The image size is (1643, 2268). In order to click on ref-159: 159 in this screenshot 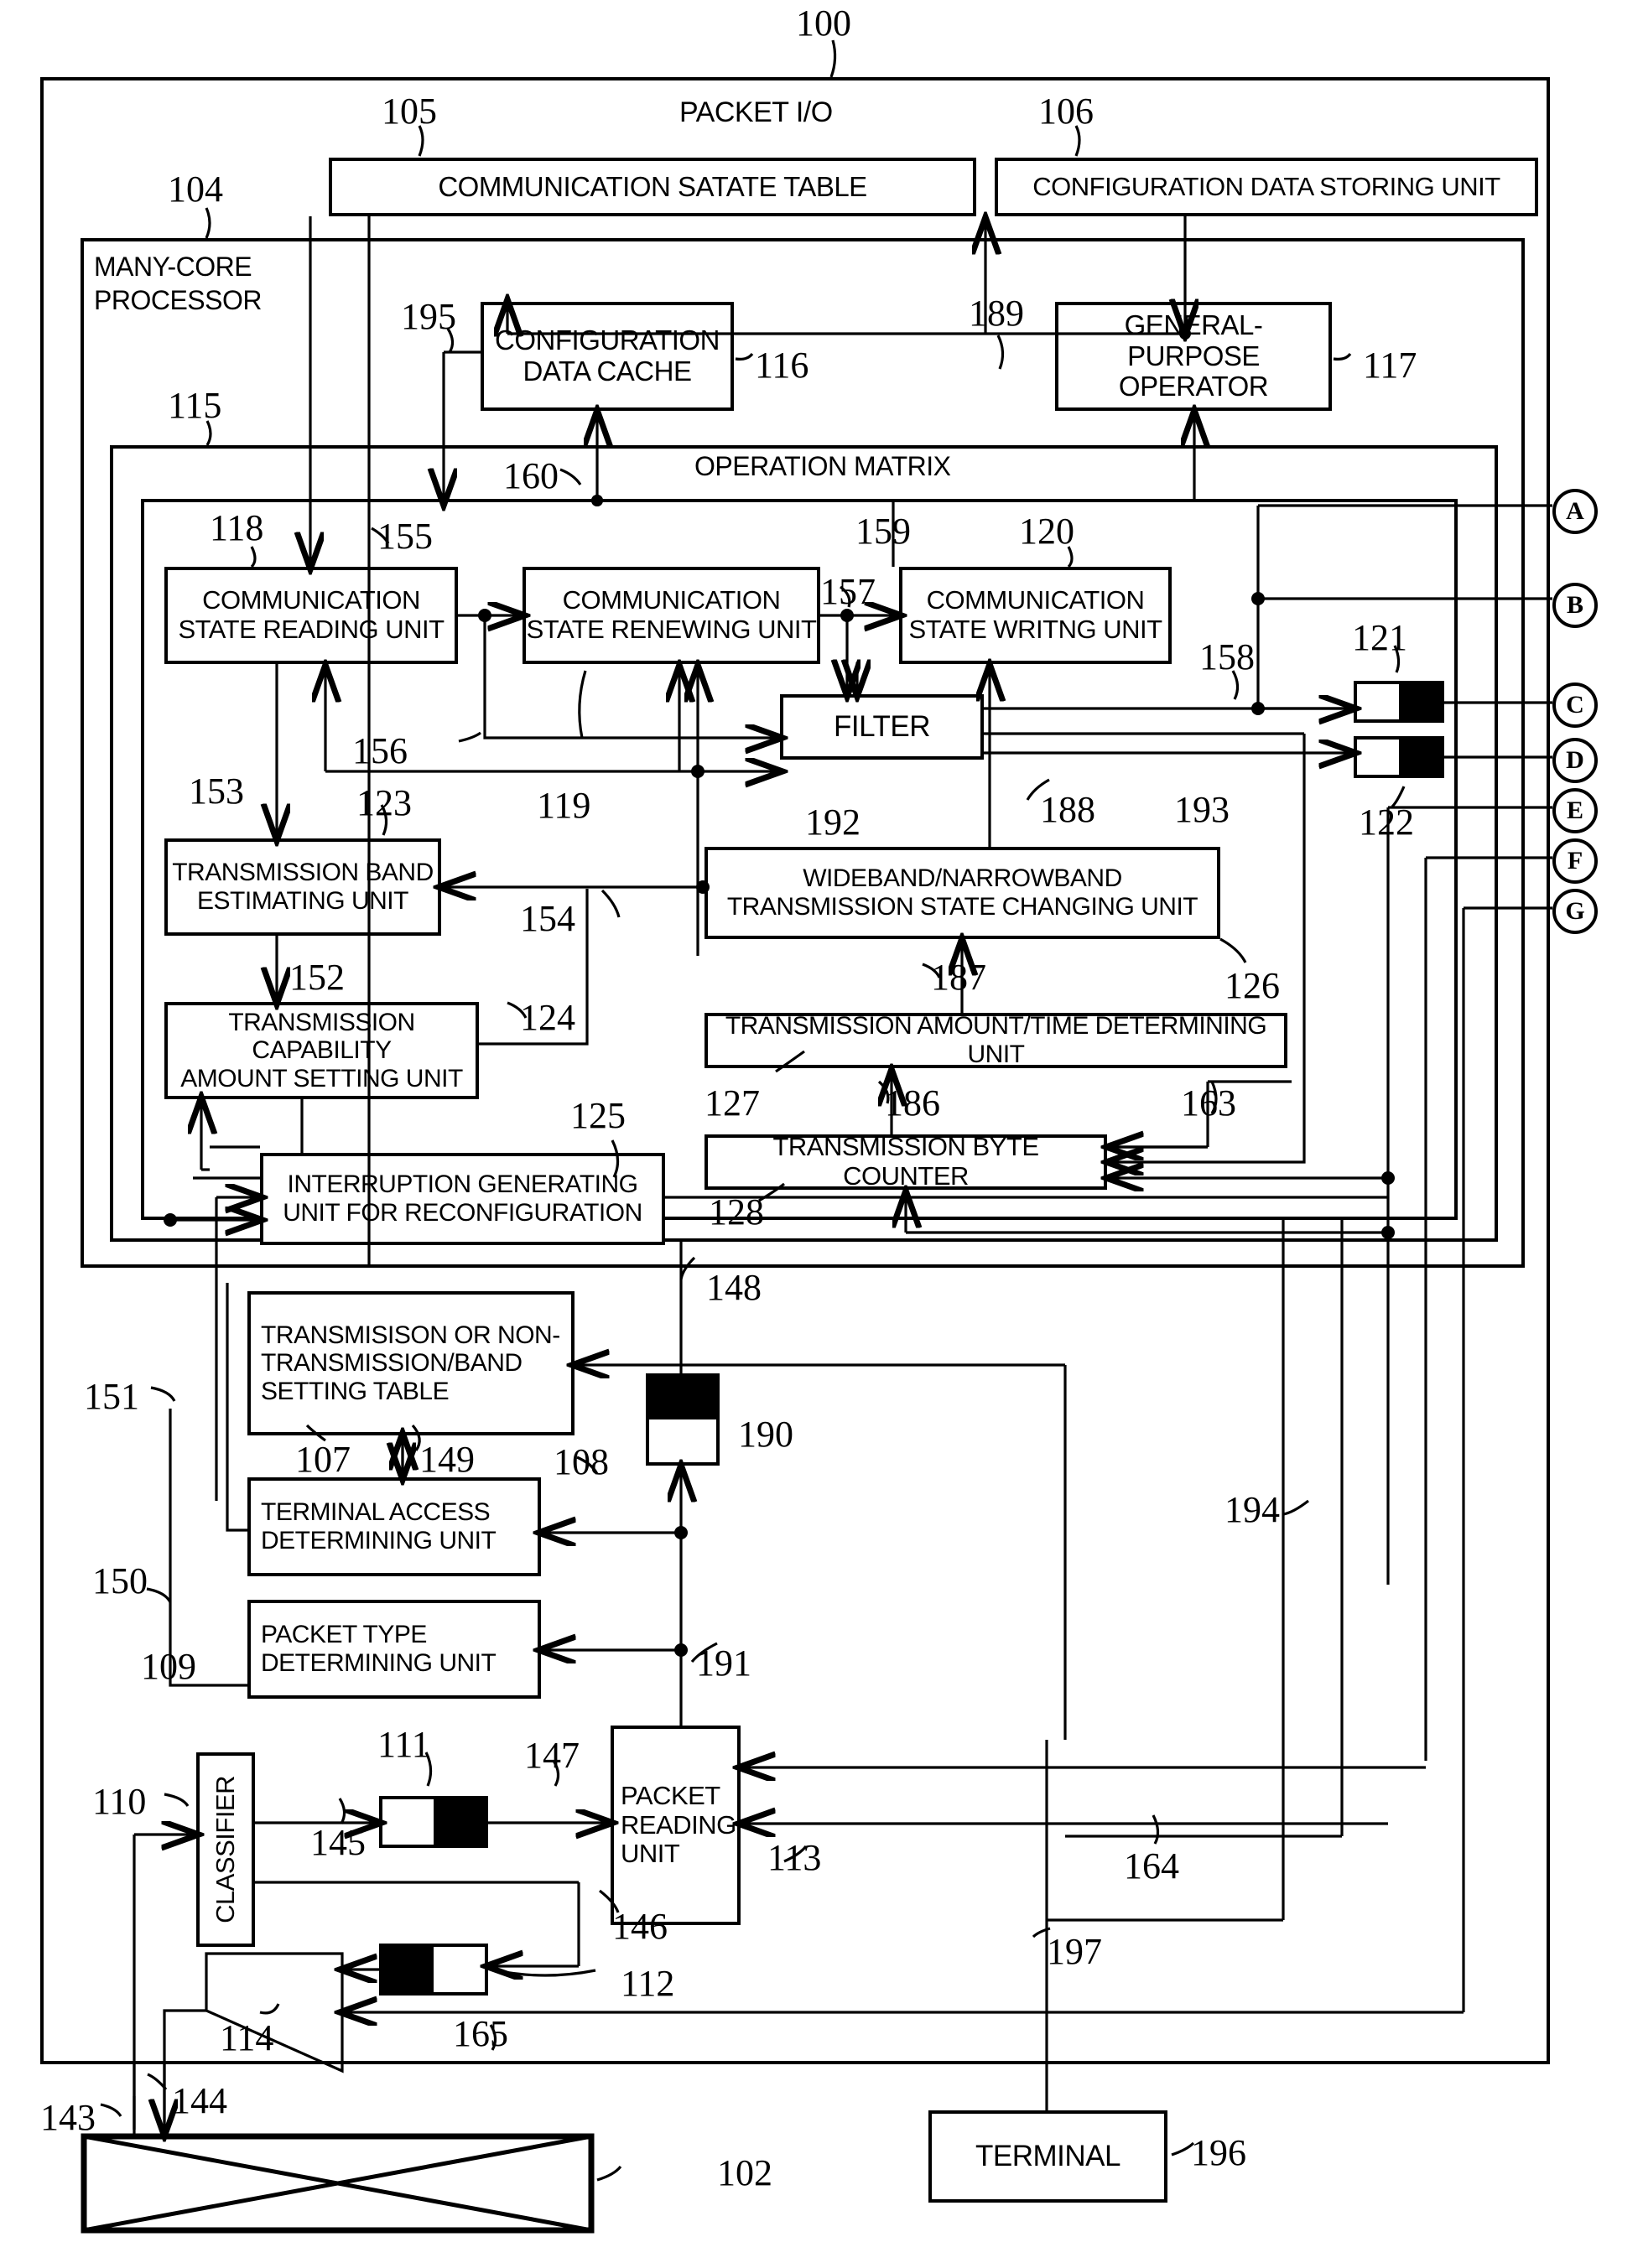, I will do `click(883, 531)`.